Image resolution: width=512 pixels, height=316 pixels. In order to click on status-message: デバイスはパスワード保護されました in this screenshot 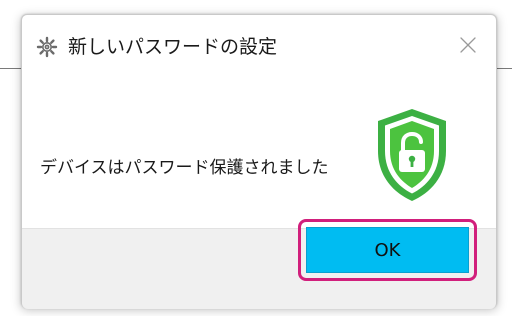, I will do `click(184, 168)`.